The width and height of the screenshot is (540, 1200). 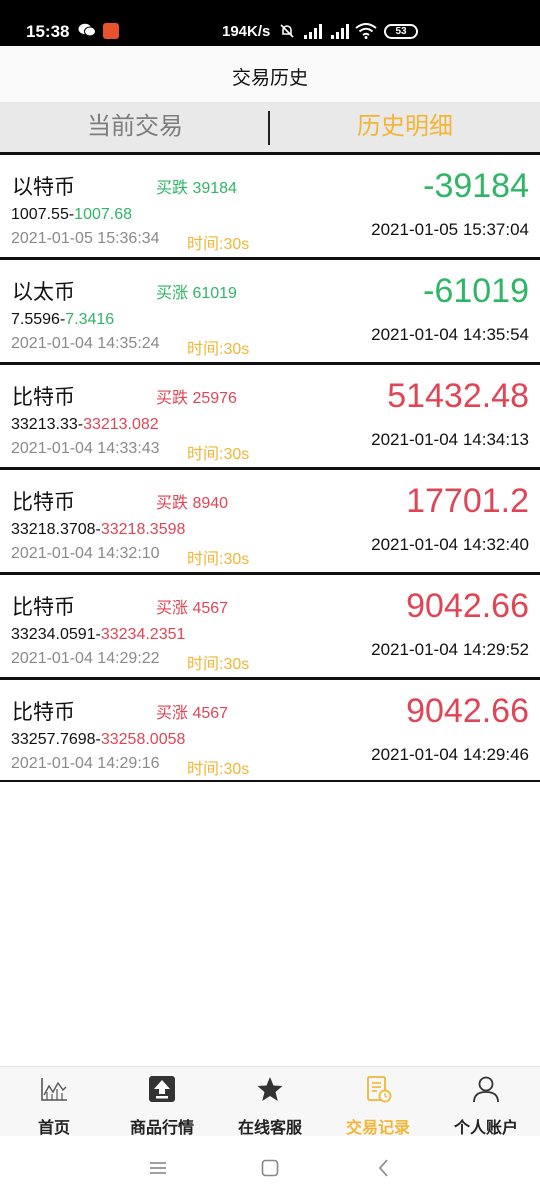 I want to click on open-price: 33257.7698, so click(x=53, y=739).